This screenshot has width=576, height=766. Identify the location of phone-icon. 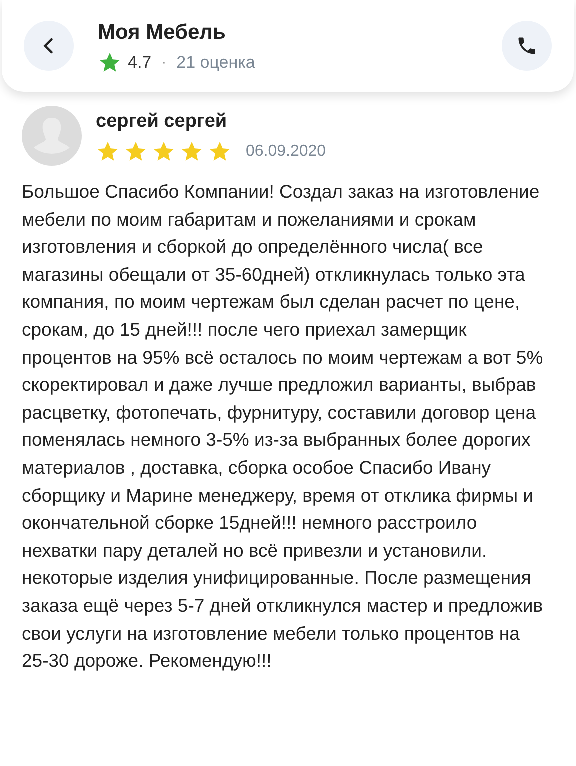
(527, 46).